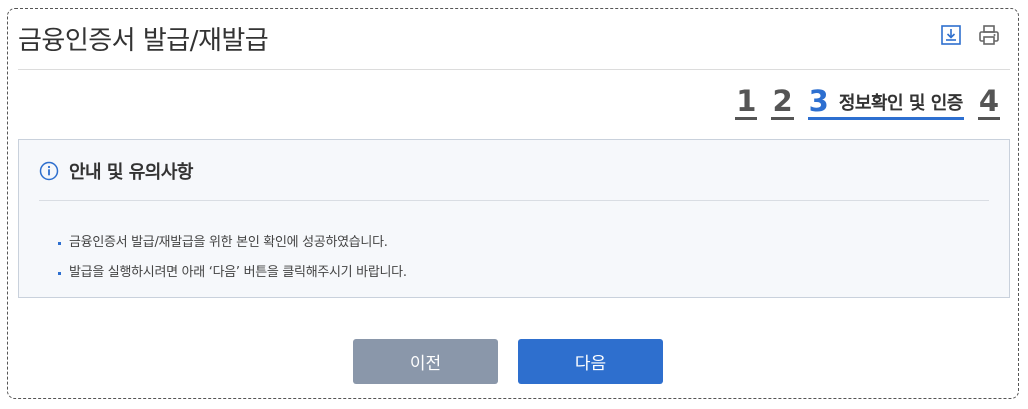  I want to click on print-icon, so click(989, 35).